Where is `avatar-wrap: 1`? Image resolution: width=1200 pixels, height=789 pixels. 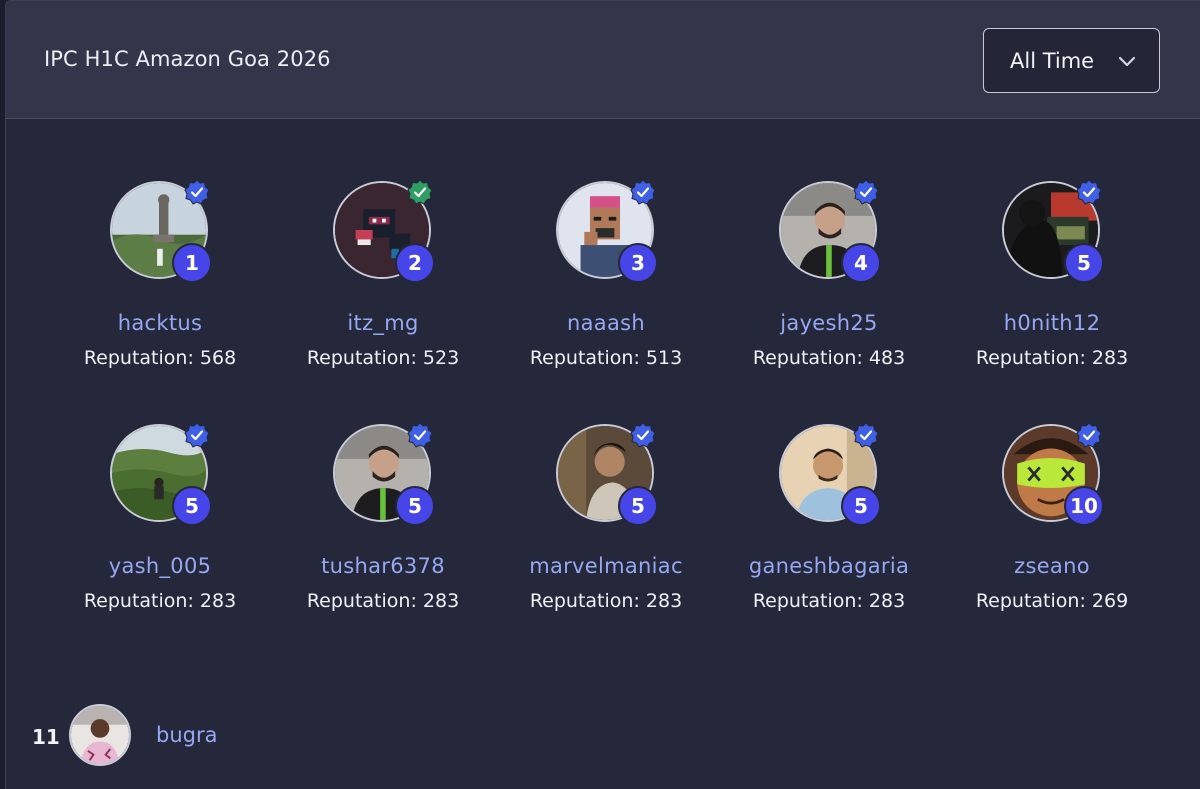 avatar-wrap: 1 is located at coordinates (161, 231).